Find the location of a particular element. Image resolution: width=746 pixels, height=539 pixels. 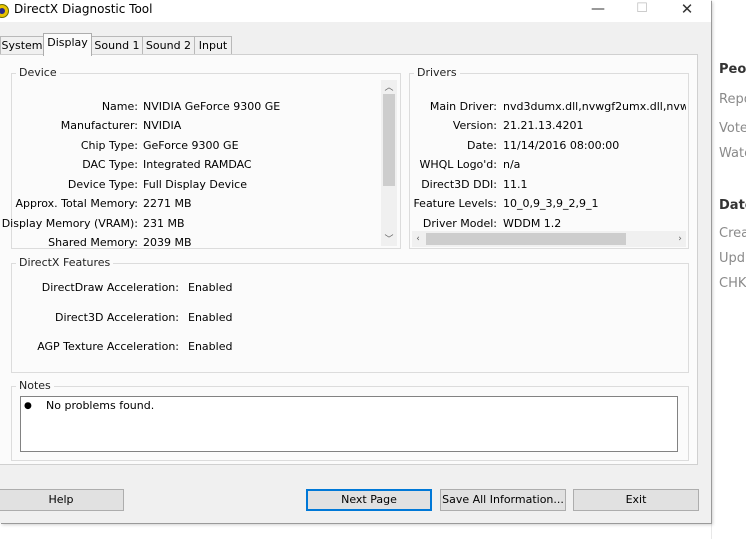

device-type-label: Device Type: is located at coordinates (102, 184).